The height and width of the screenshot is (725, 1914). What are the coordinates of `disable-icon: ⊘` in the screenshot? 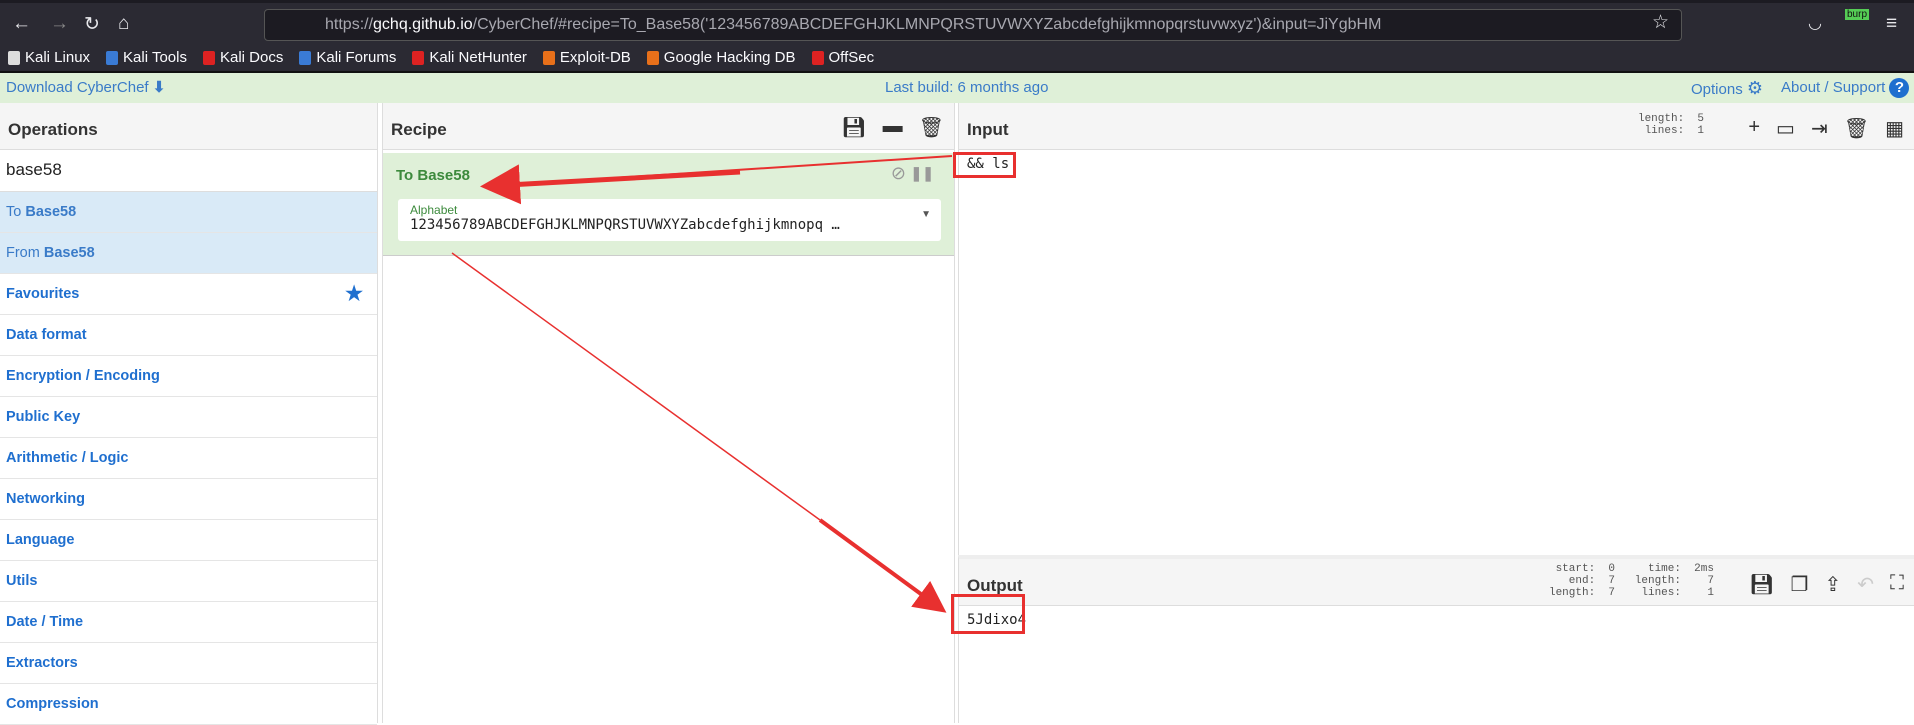 It's located at (898, 173).